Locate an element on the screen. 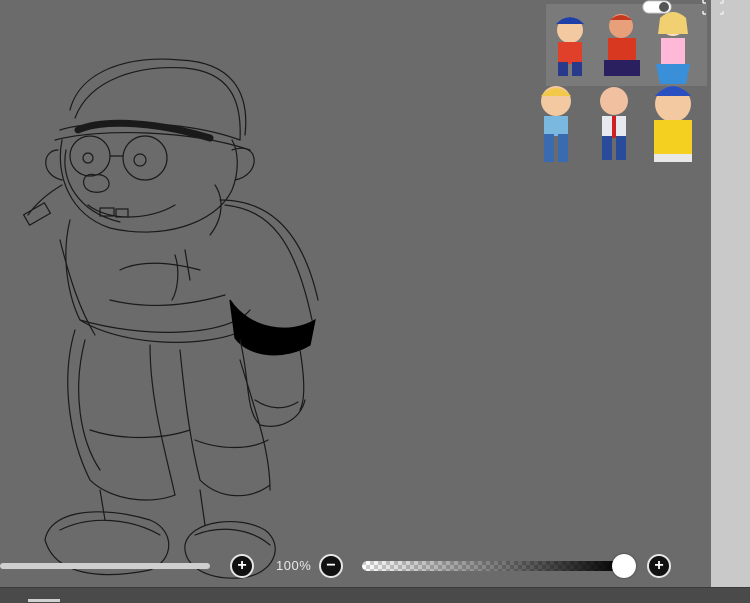 The image size is (750, 603). toggle-icon is located at coordinates (657, 7).